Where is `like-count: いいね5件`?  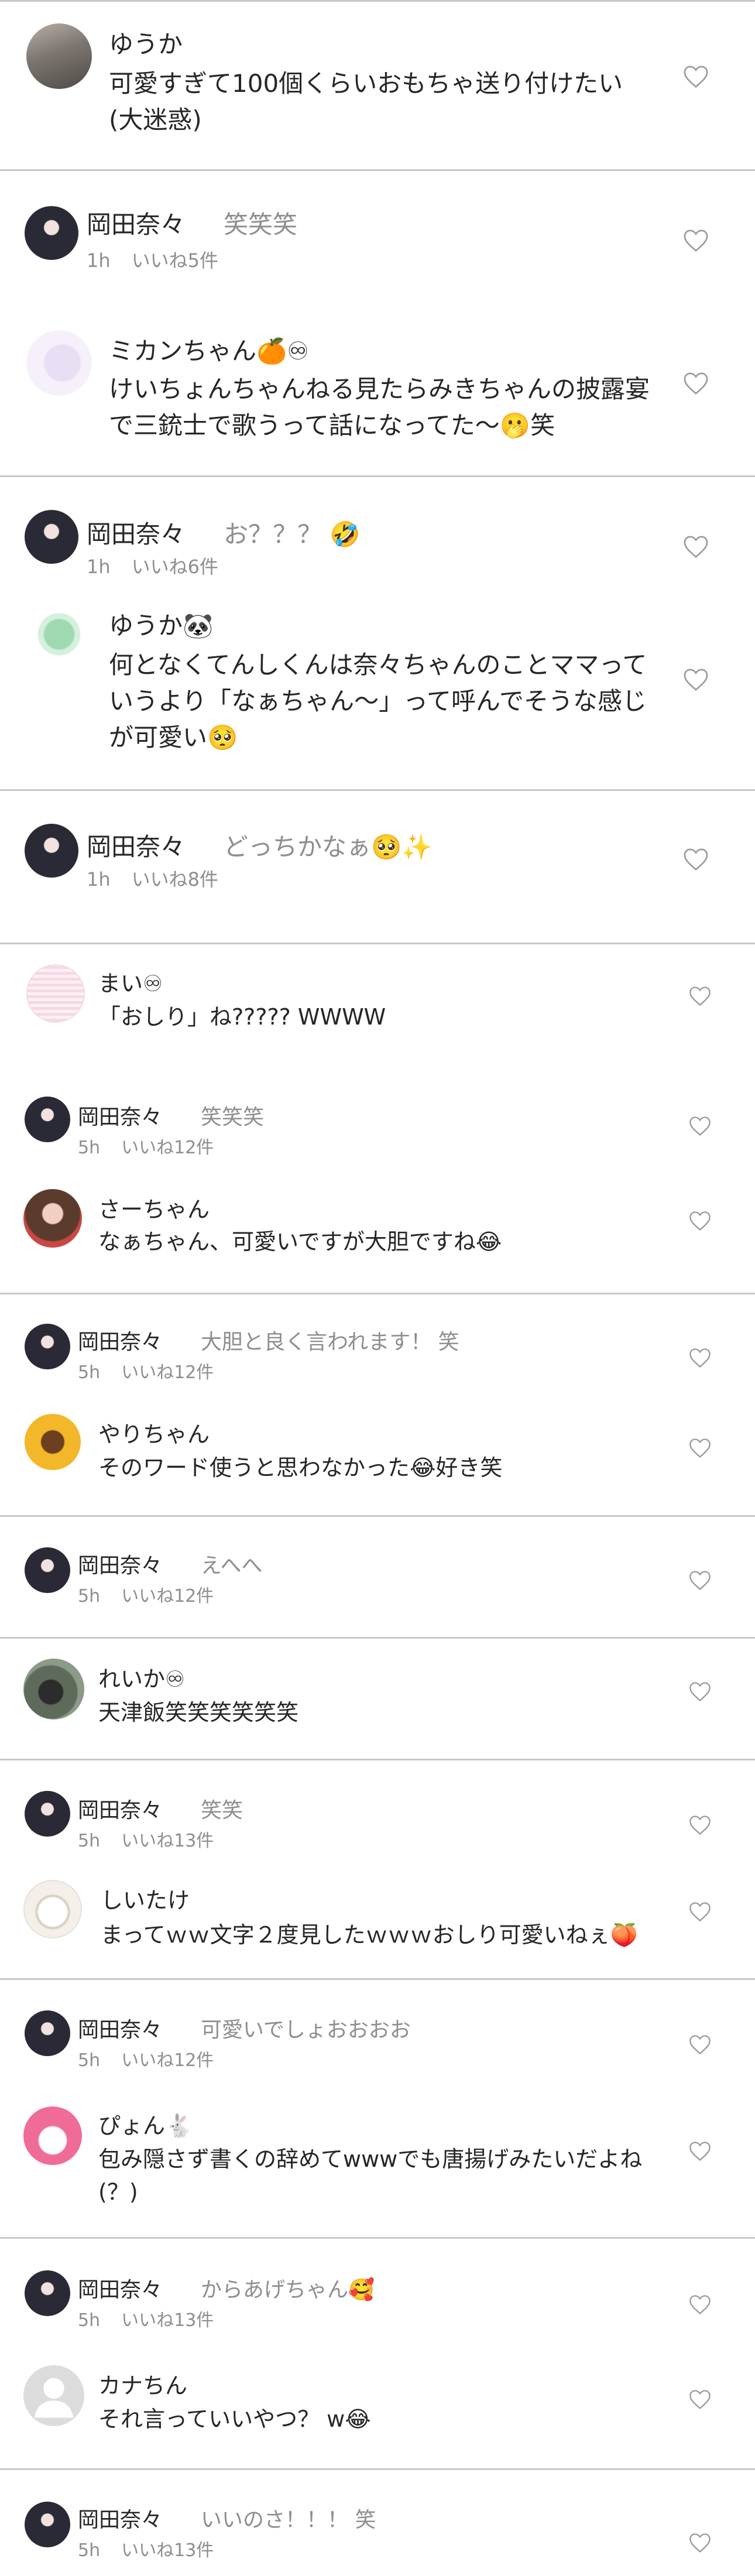 like-count: いいね5件 is located at coordinates (175, 260).